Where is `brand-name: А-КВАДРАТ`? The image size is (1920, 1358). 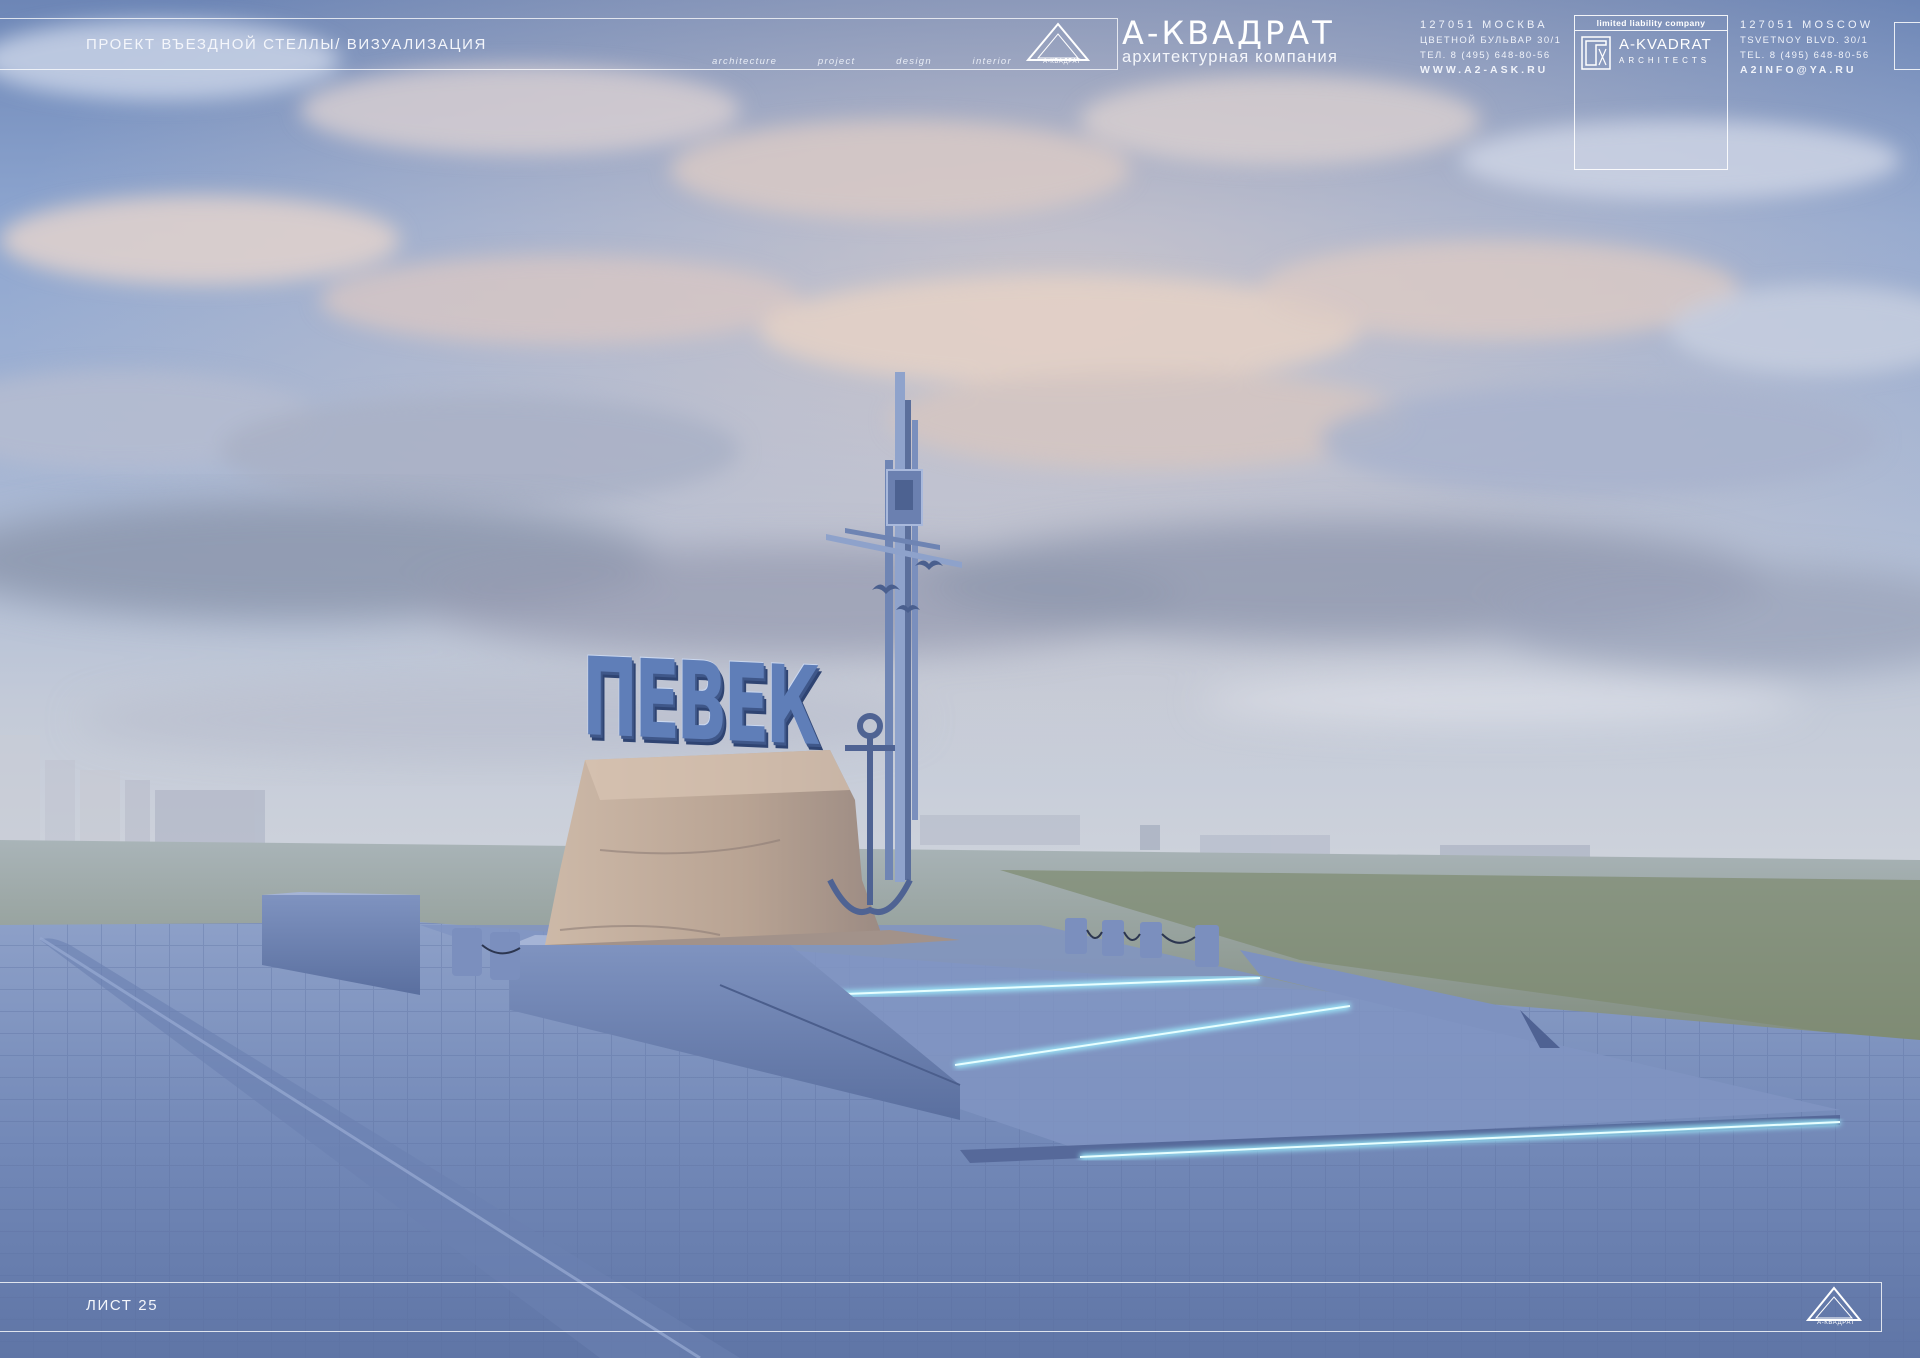
brand-name: А-КВАДРАТ is located at coordinates (1228, 33).